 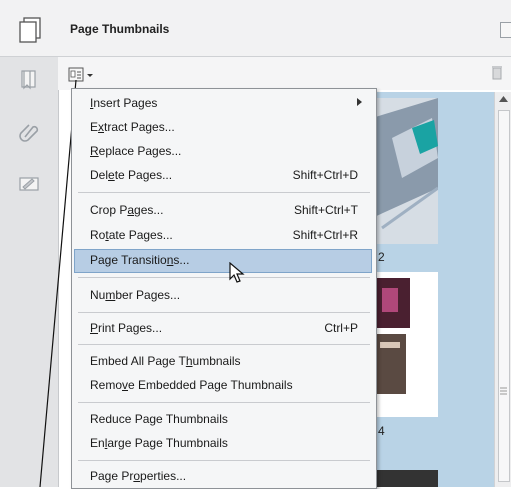 I want to click on page-number: 4, so click(x=381, y=431).